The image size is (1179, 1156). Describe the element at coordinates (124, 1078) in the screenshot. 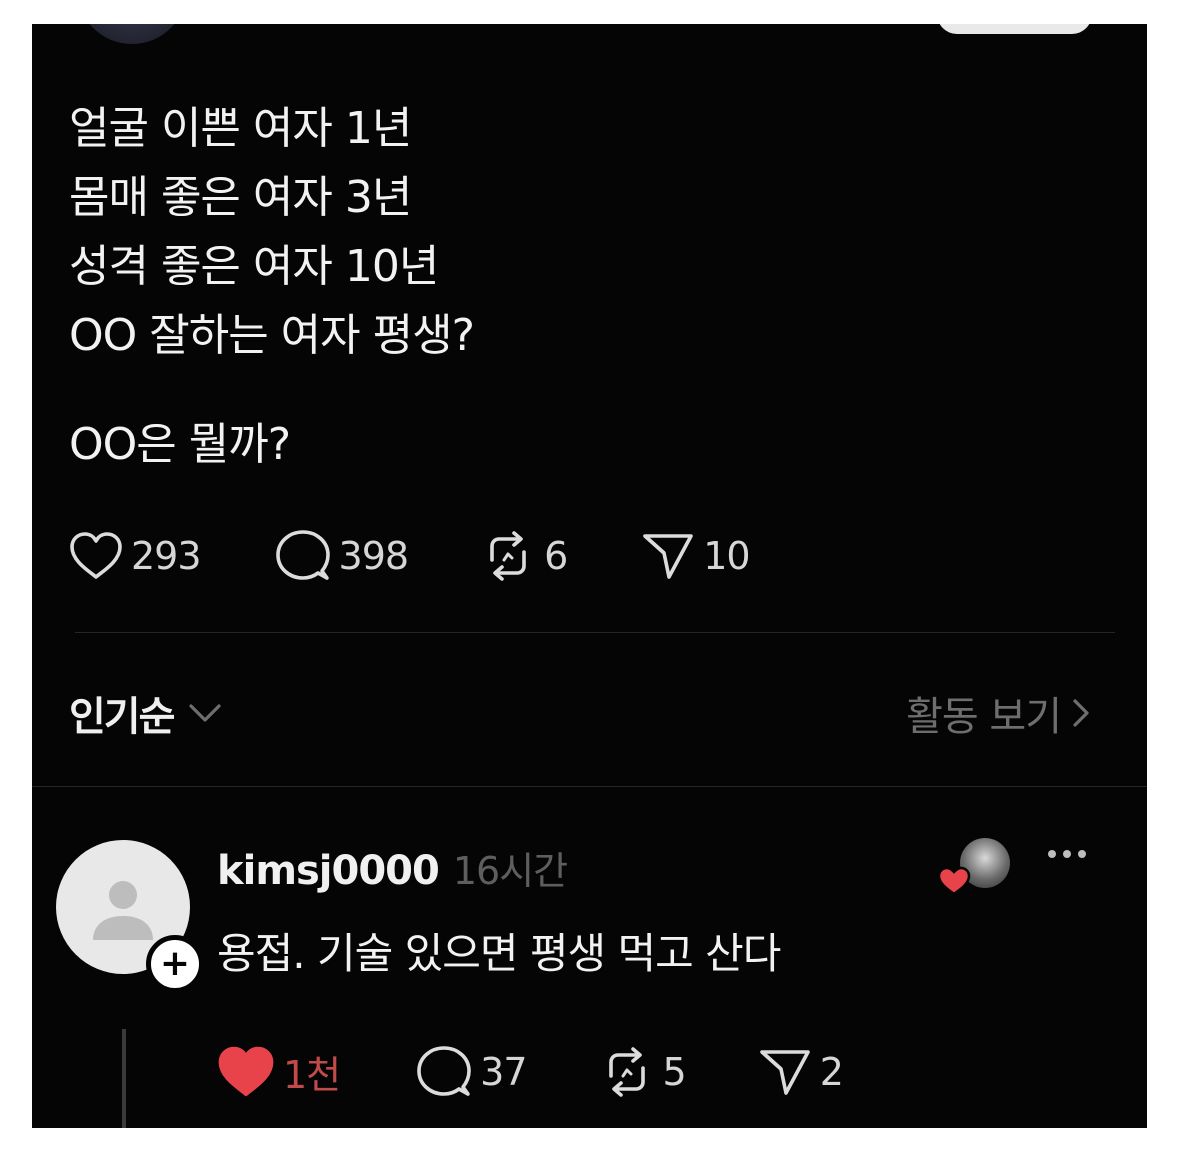

I see `thread-line` at that location.